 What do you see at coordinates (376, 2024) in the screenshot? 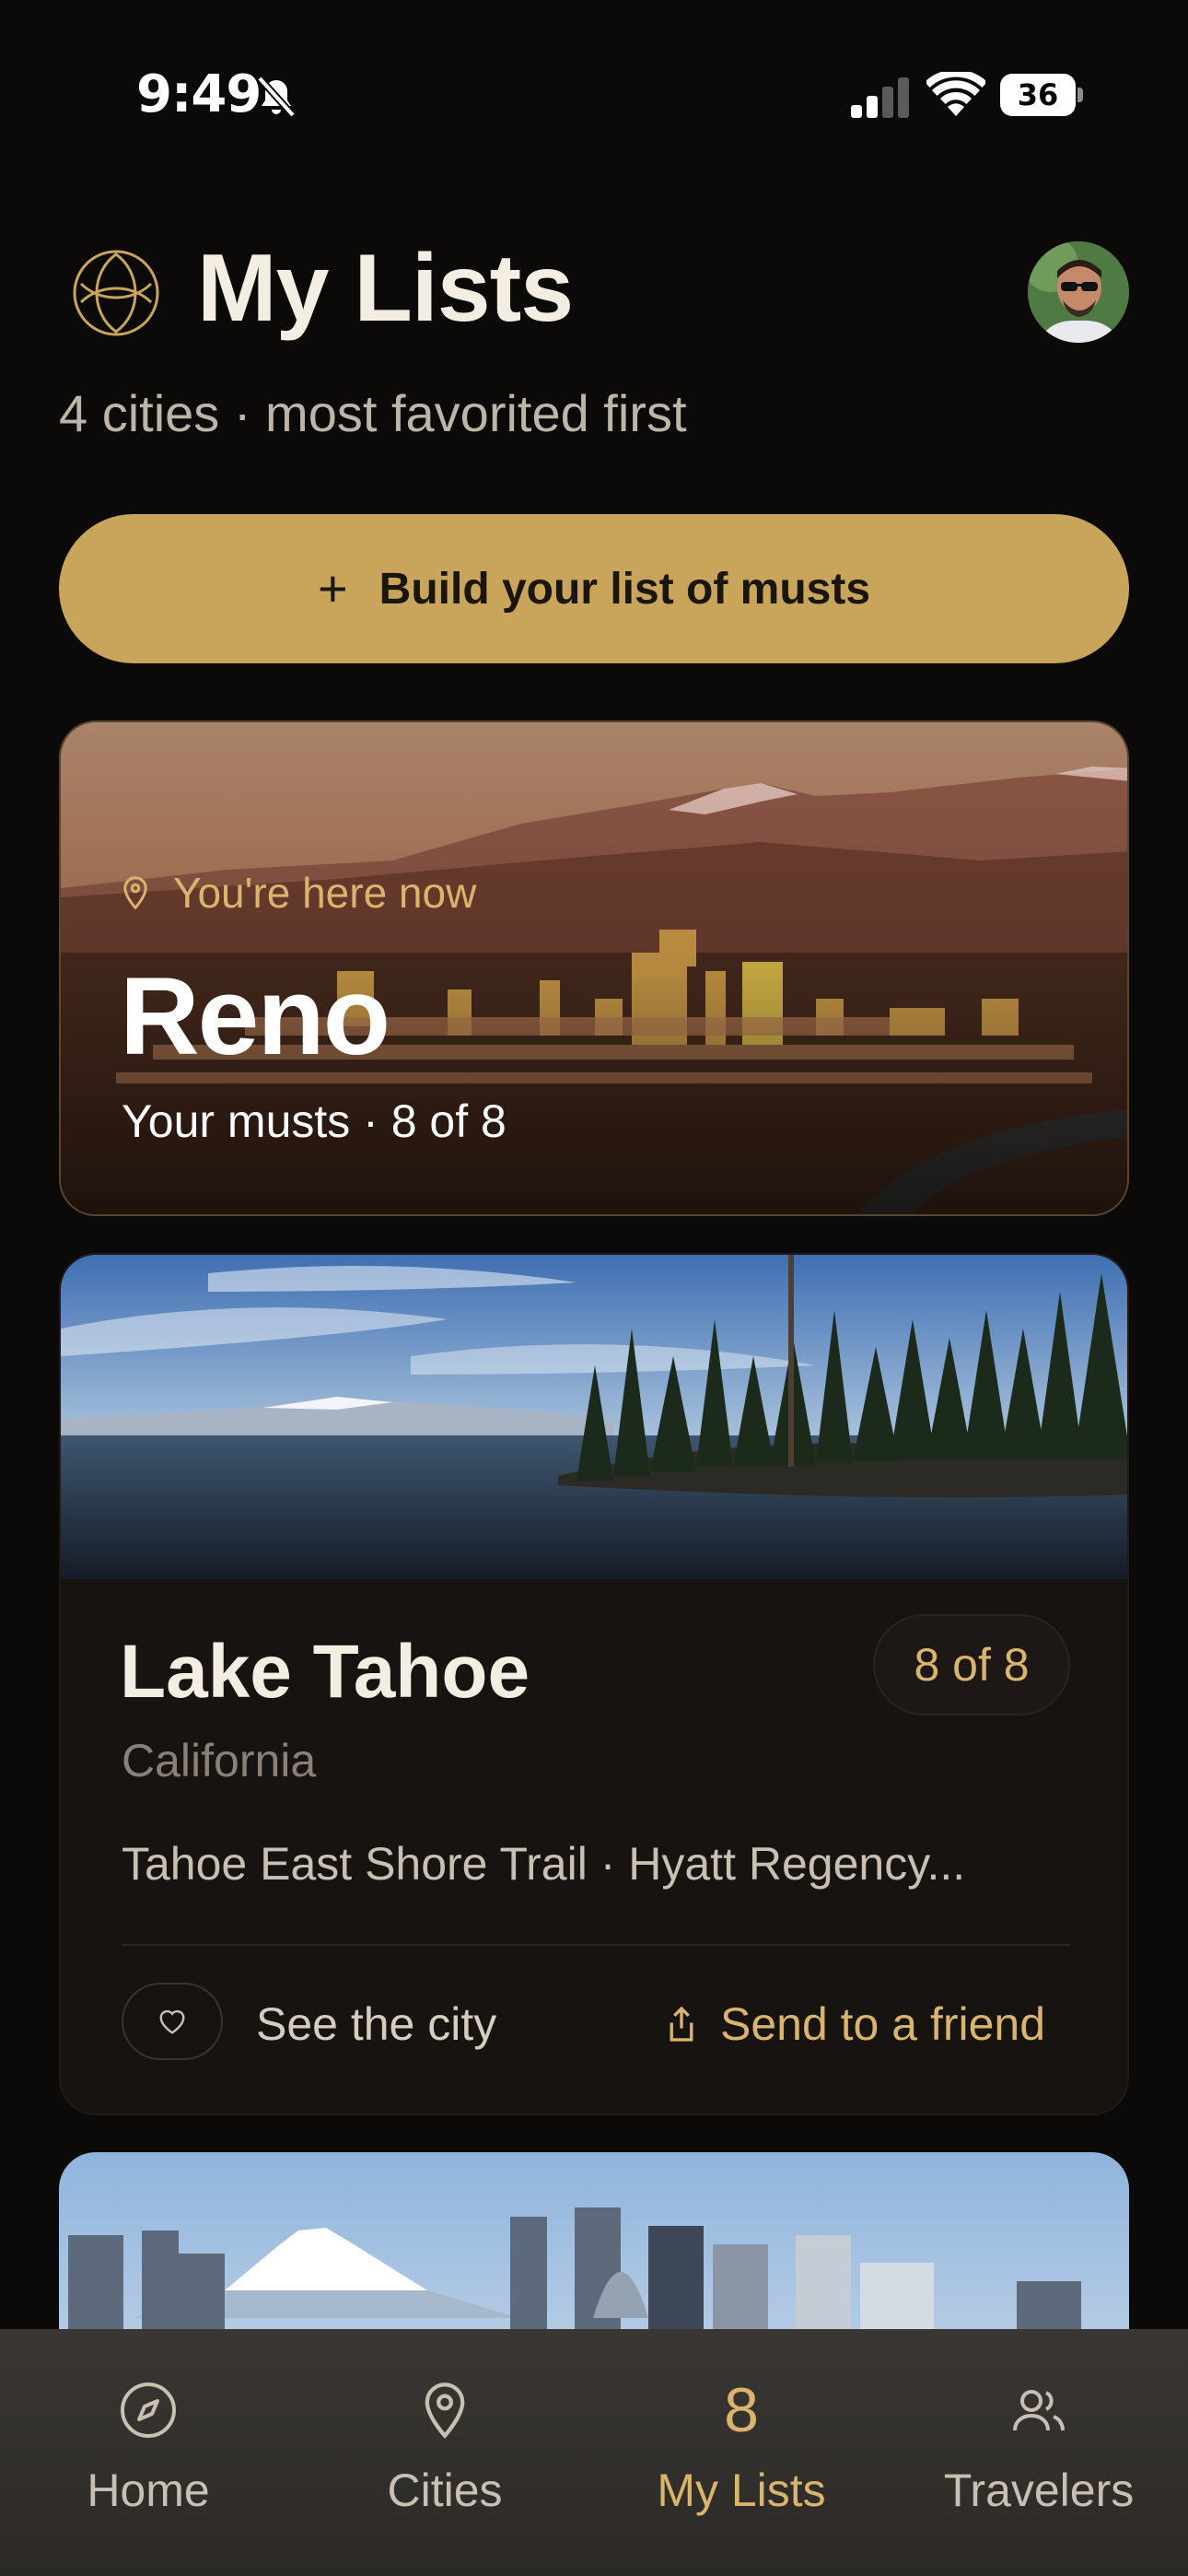
I see `see-city-link: See the city` at bounding box center [376, 2024].